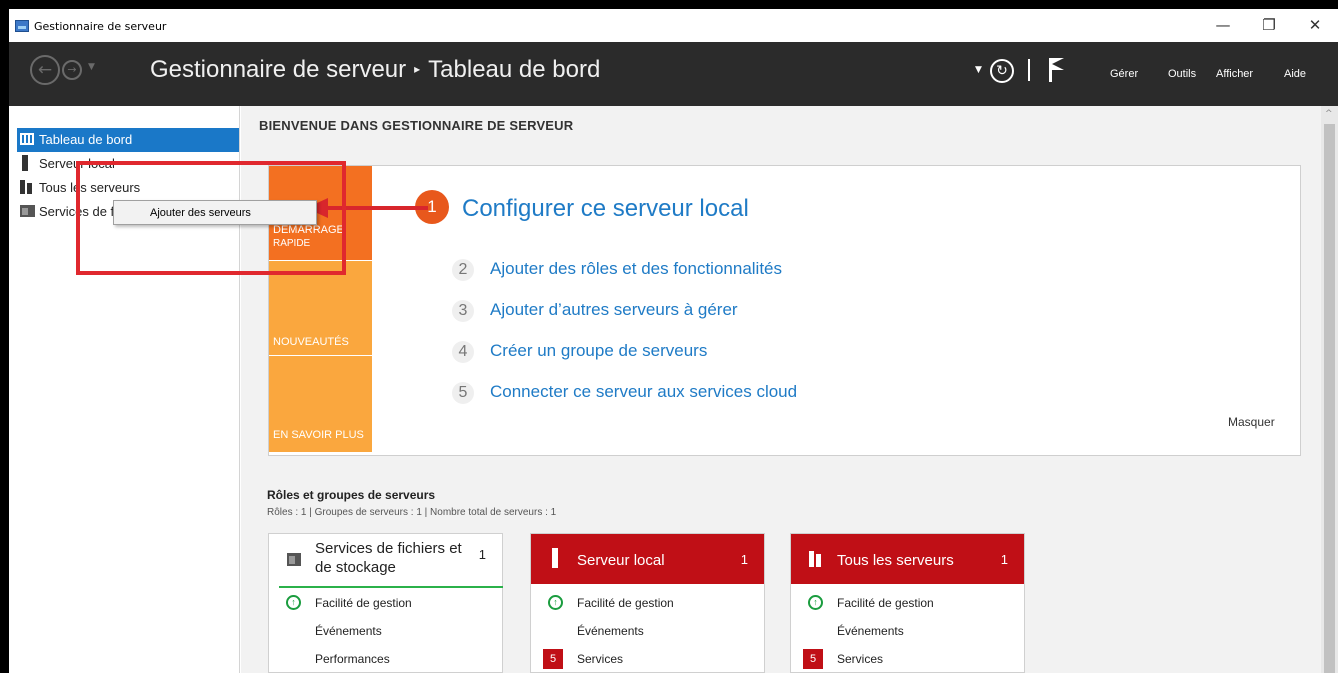 This screenshot has width=1338, height=673. What do you see at coordinates (1315, 25) in the screenshot?
I see `close-button: ✕` at bounding box center [1315, 25].